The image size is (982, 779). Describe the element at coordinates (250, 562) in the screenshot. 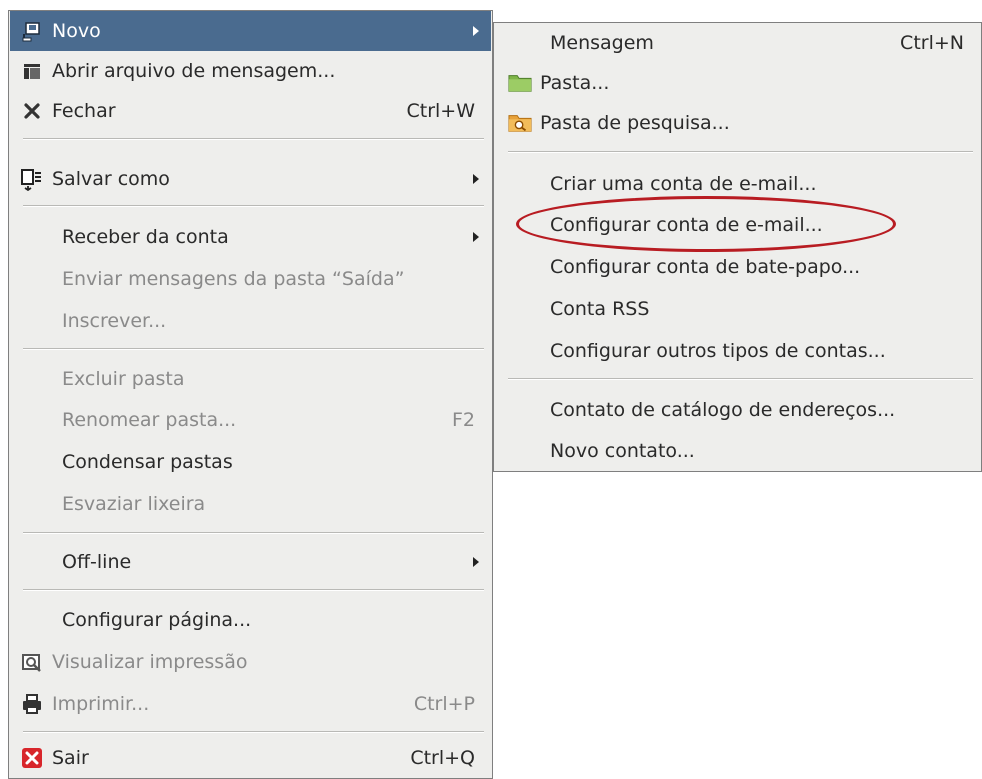

I see `menu-item-offline: Off-line` at that location.